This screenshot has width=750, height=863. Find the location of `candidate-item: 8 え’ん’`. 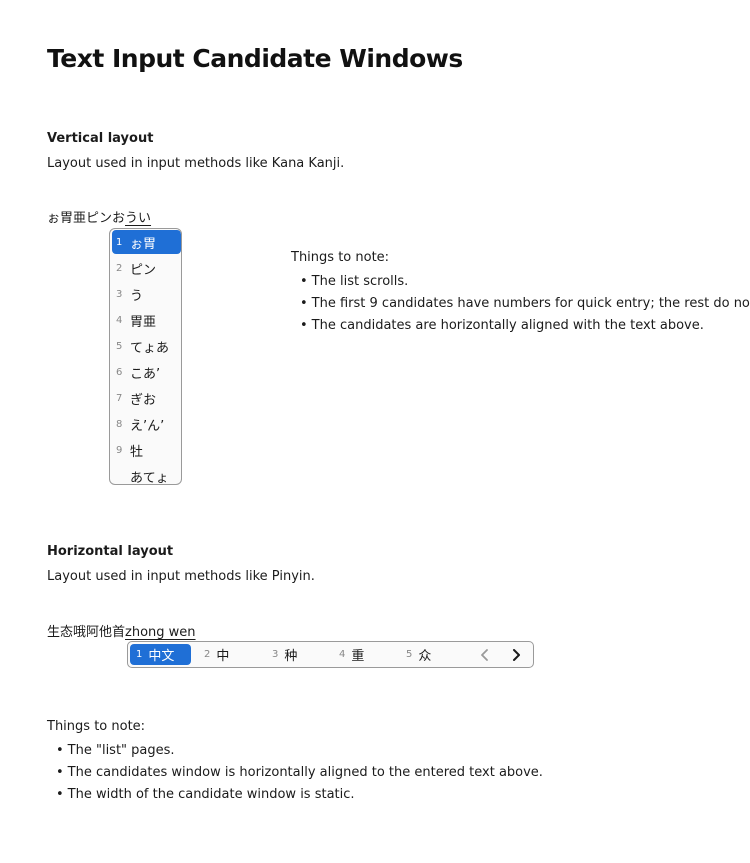

candidate-item: 8 え’ん’ is located at coordinates (146, 424).